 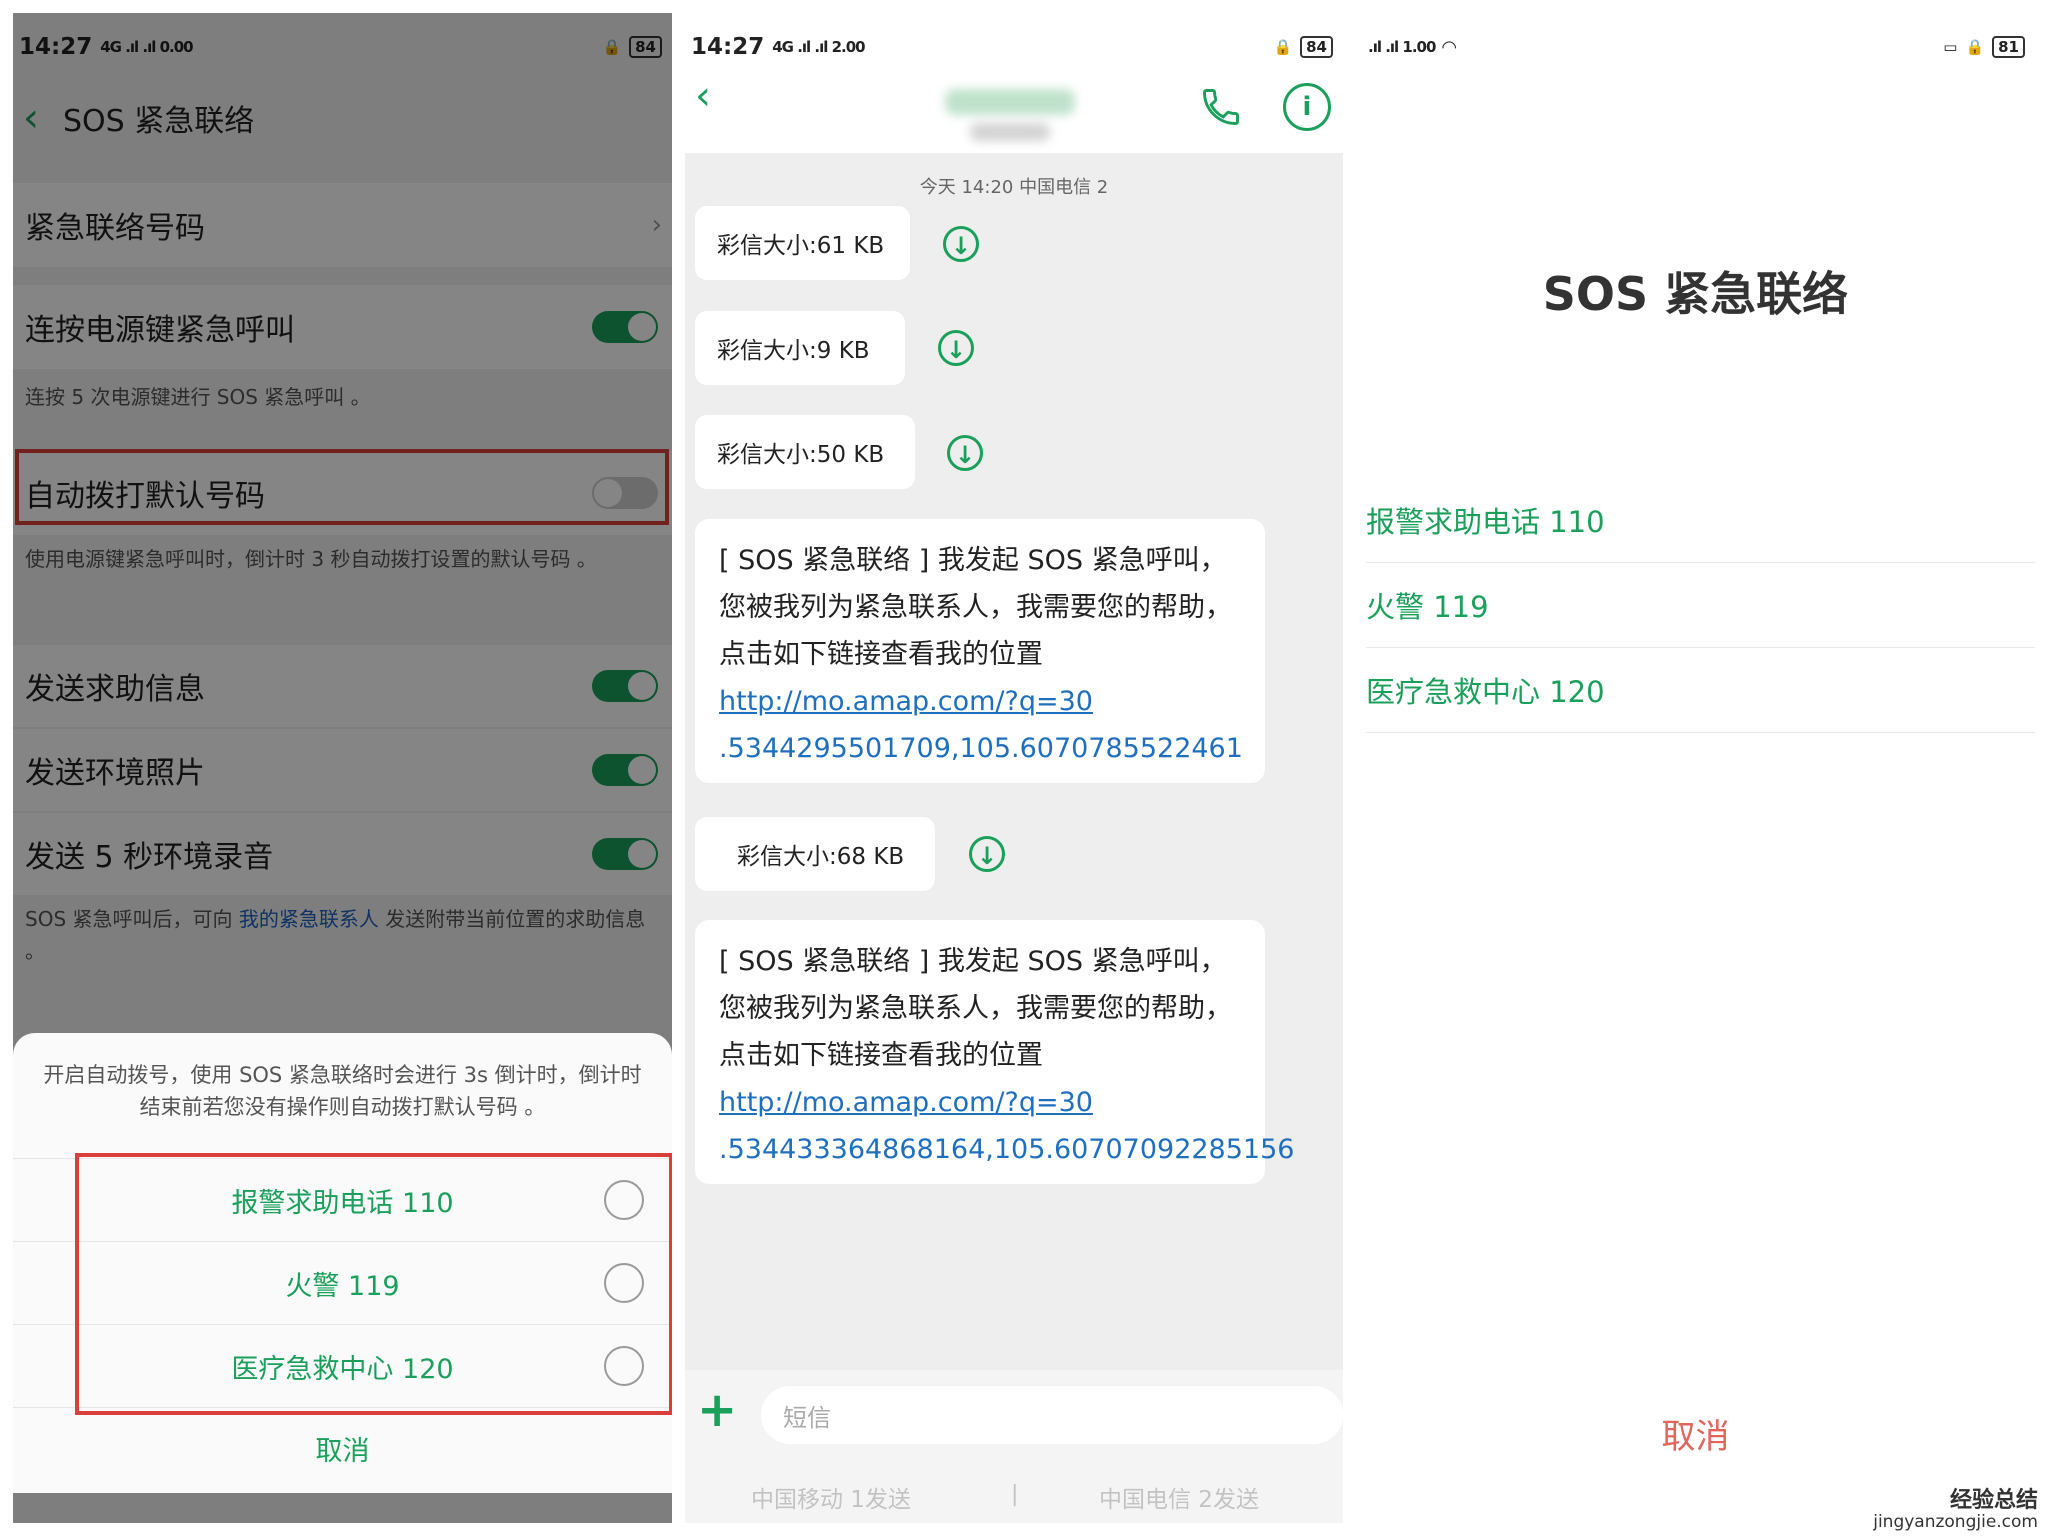 I want to click on send-sim2-button: 中国电信 2发送, so click(x=1179, y=1497).